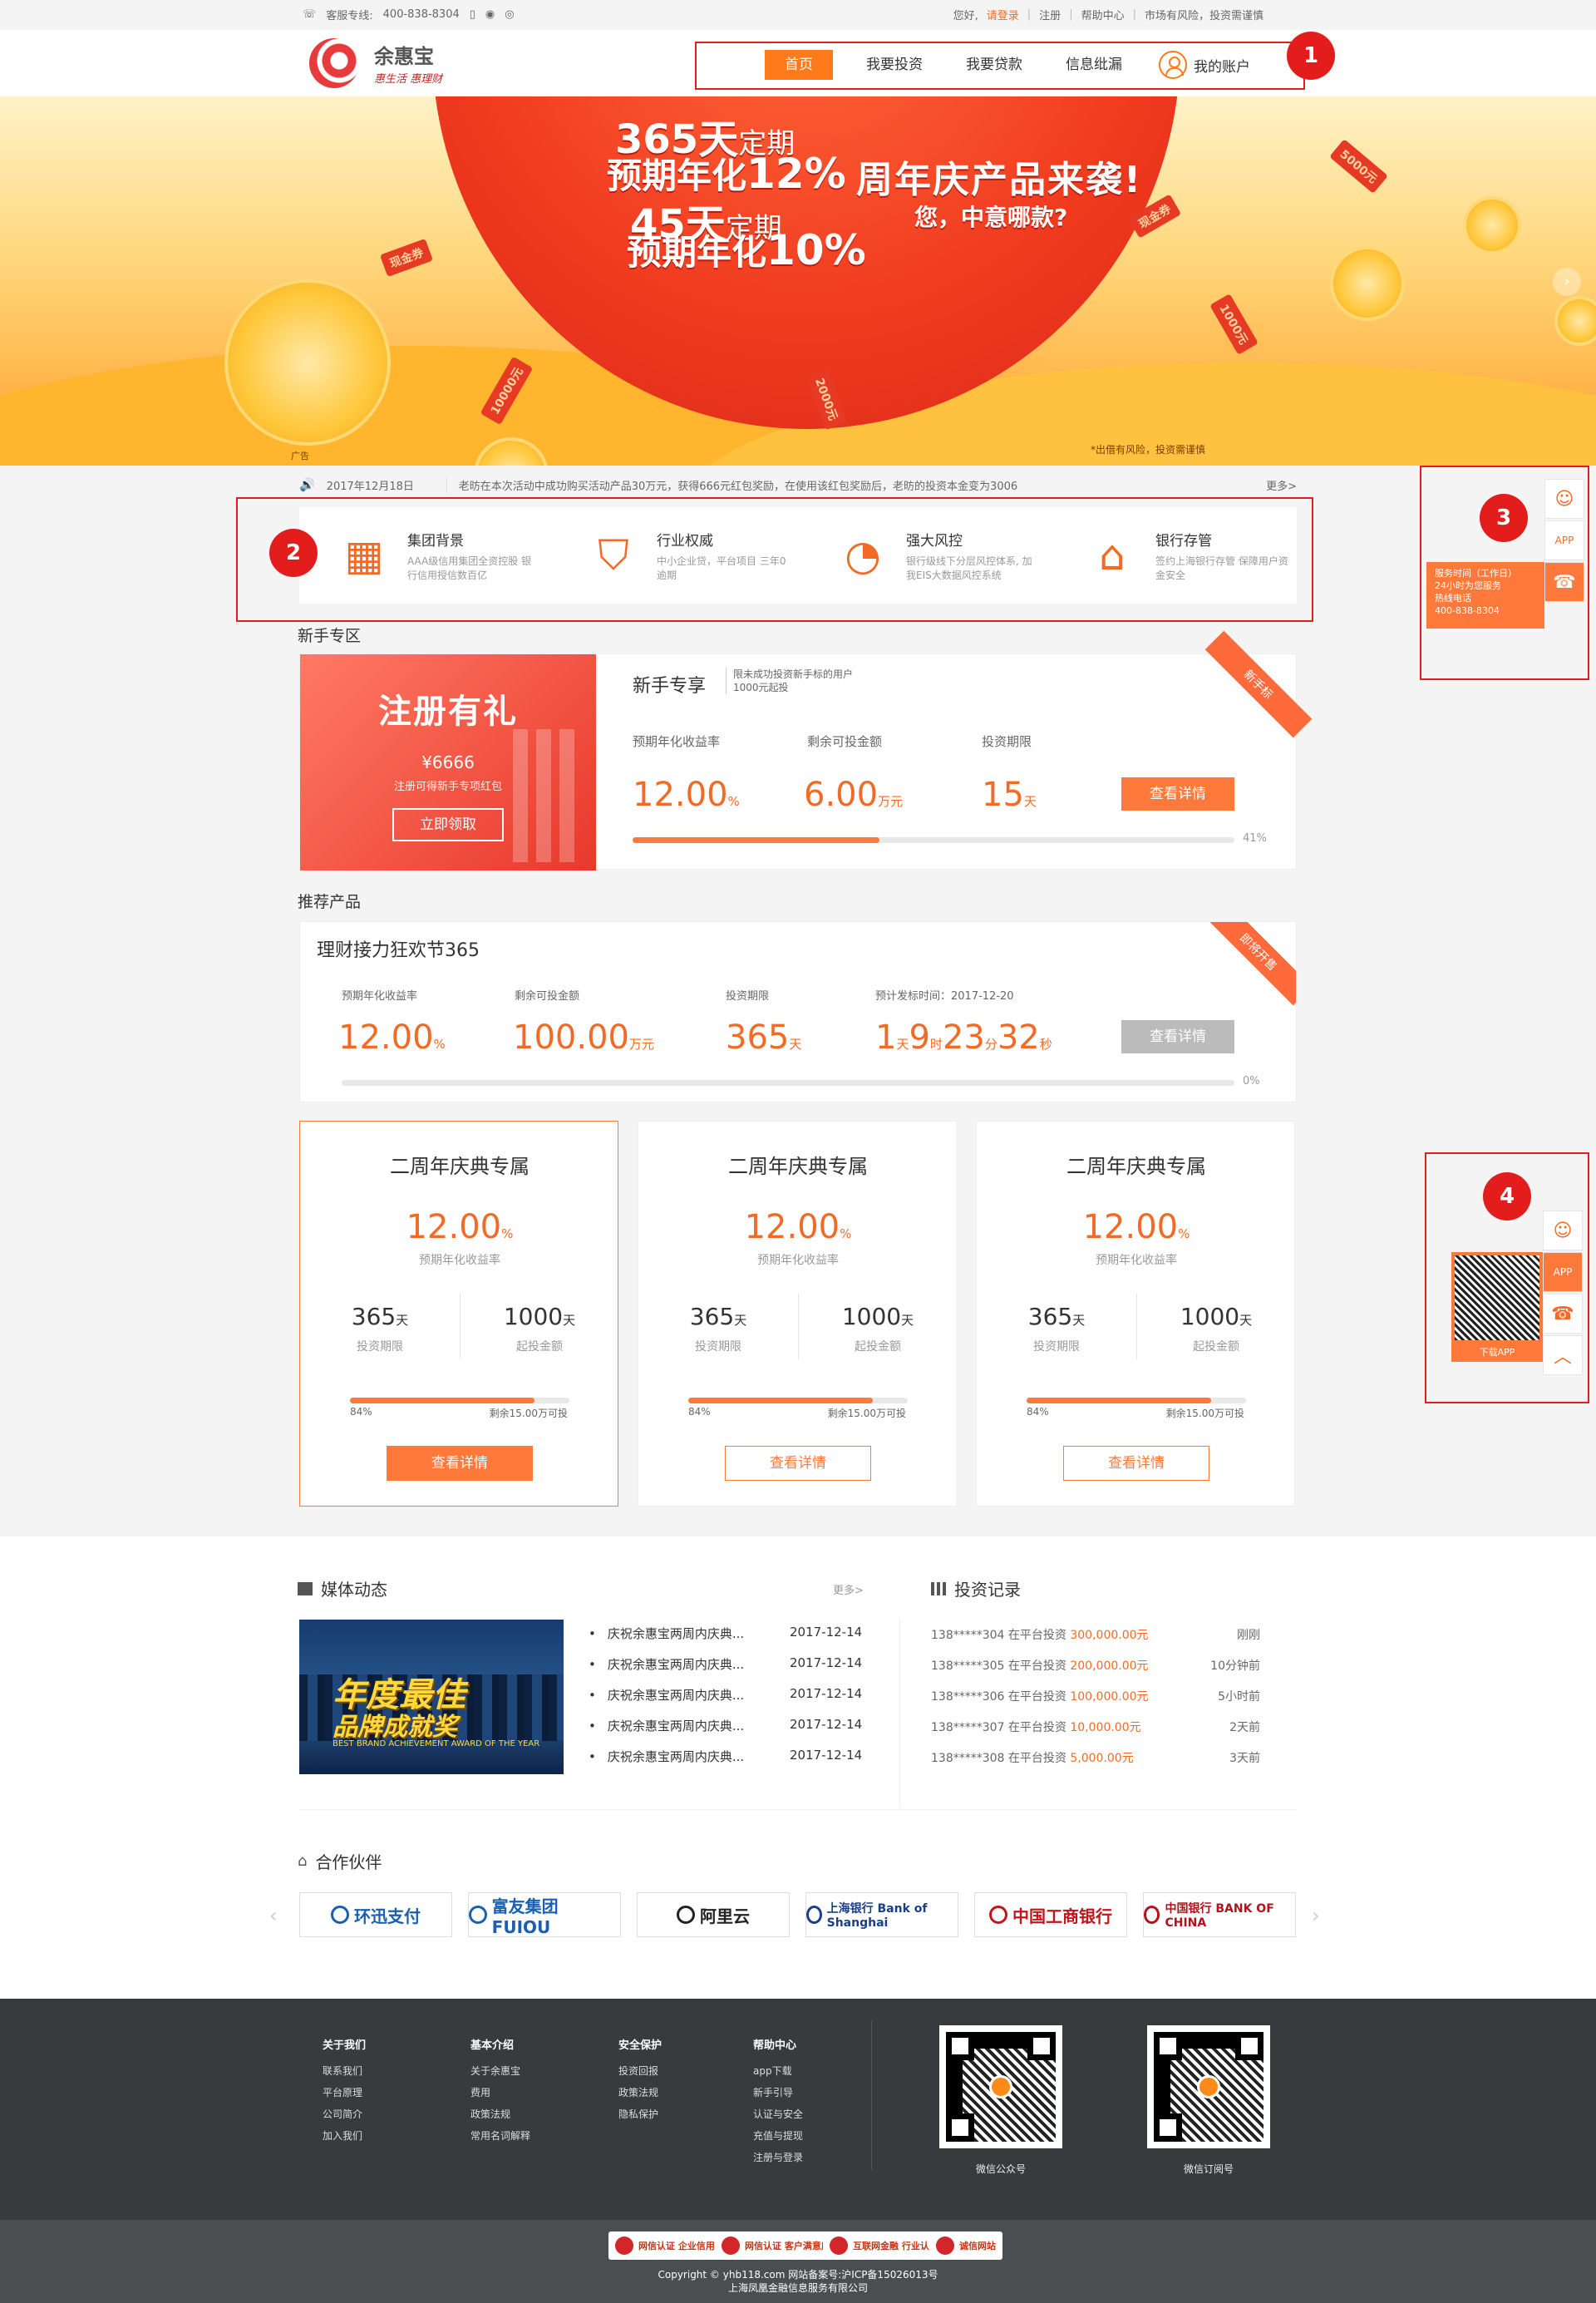 Image resolution: width=1596 pixels, height=2303 pixels. What do you see at coordinates (380, 996) in the screenshot?
I see `rate-label: 预期年化收益率` at bounding box center [380, 996].